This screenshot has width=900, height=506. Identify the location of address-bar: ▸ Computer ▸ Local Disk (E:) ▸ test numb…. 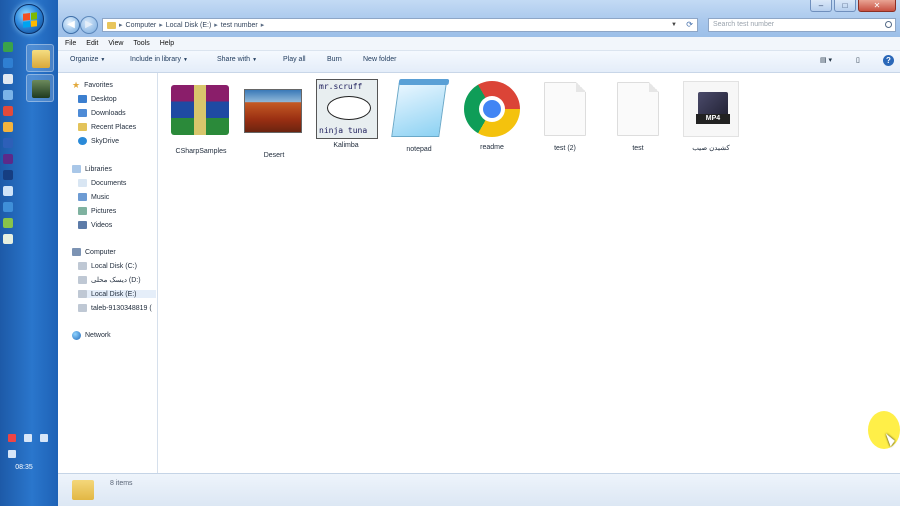
(400, 25).